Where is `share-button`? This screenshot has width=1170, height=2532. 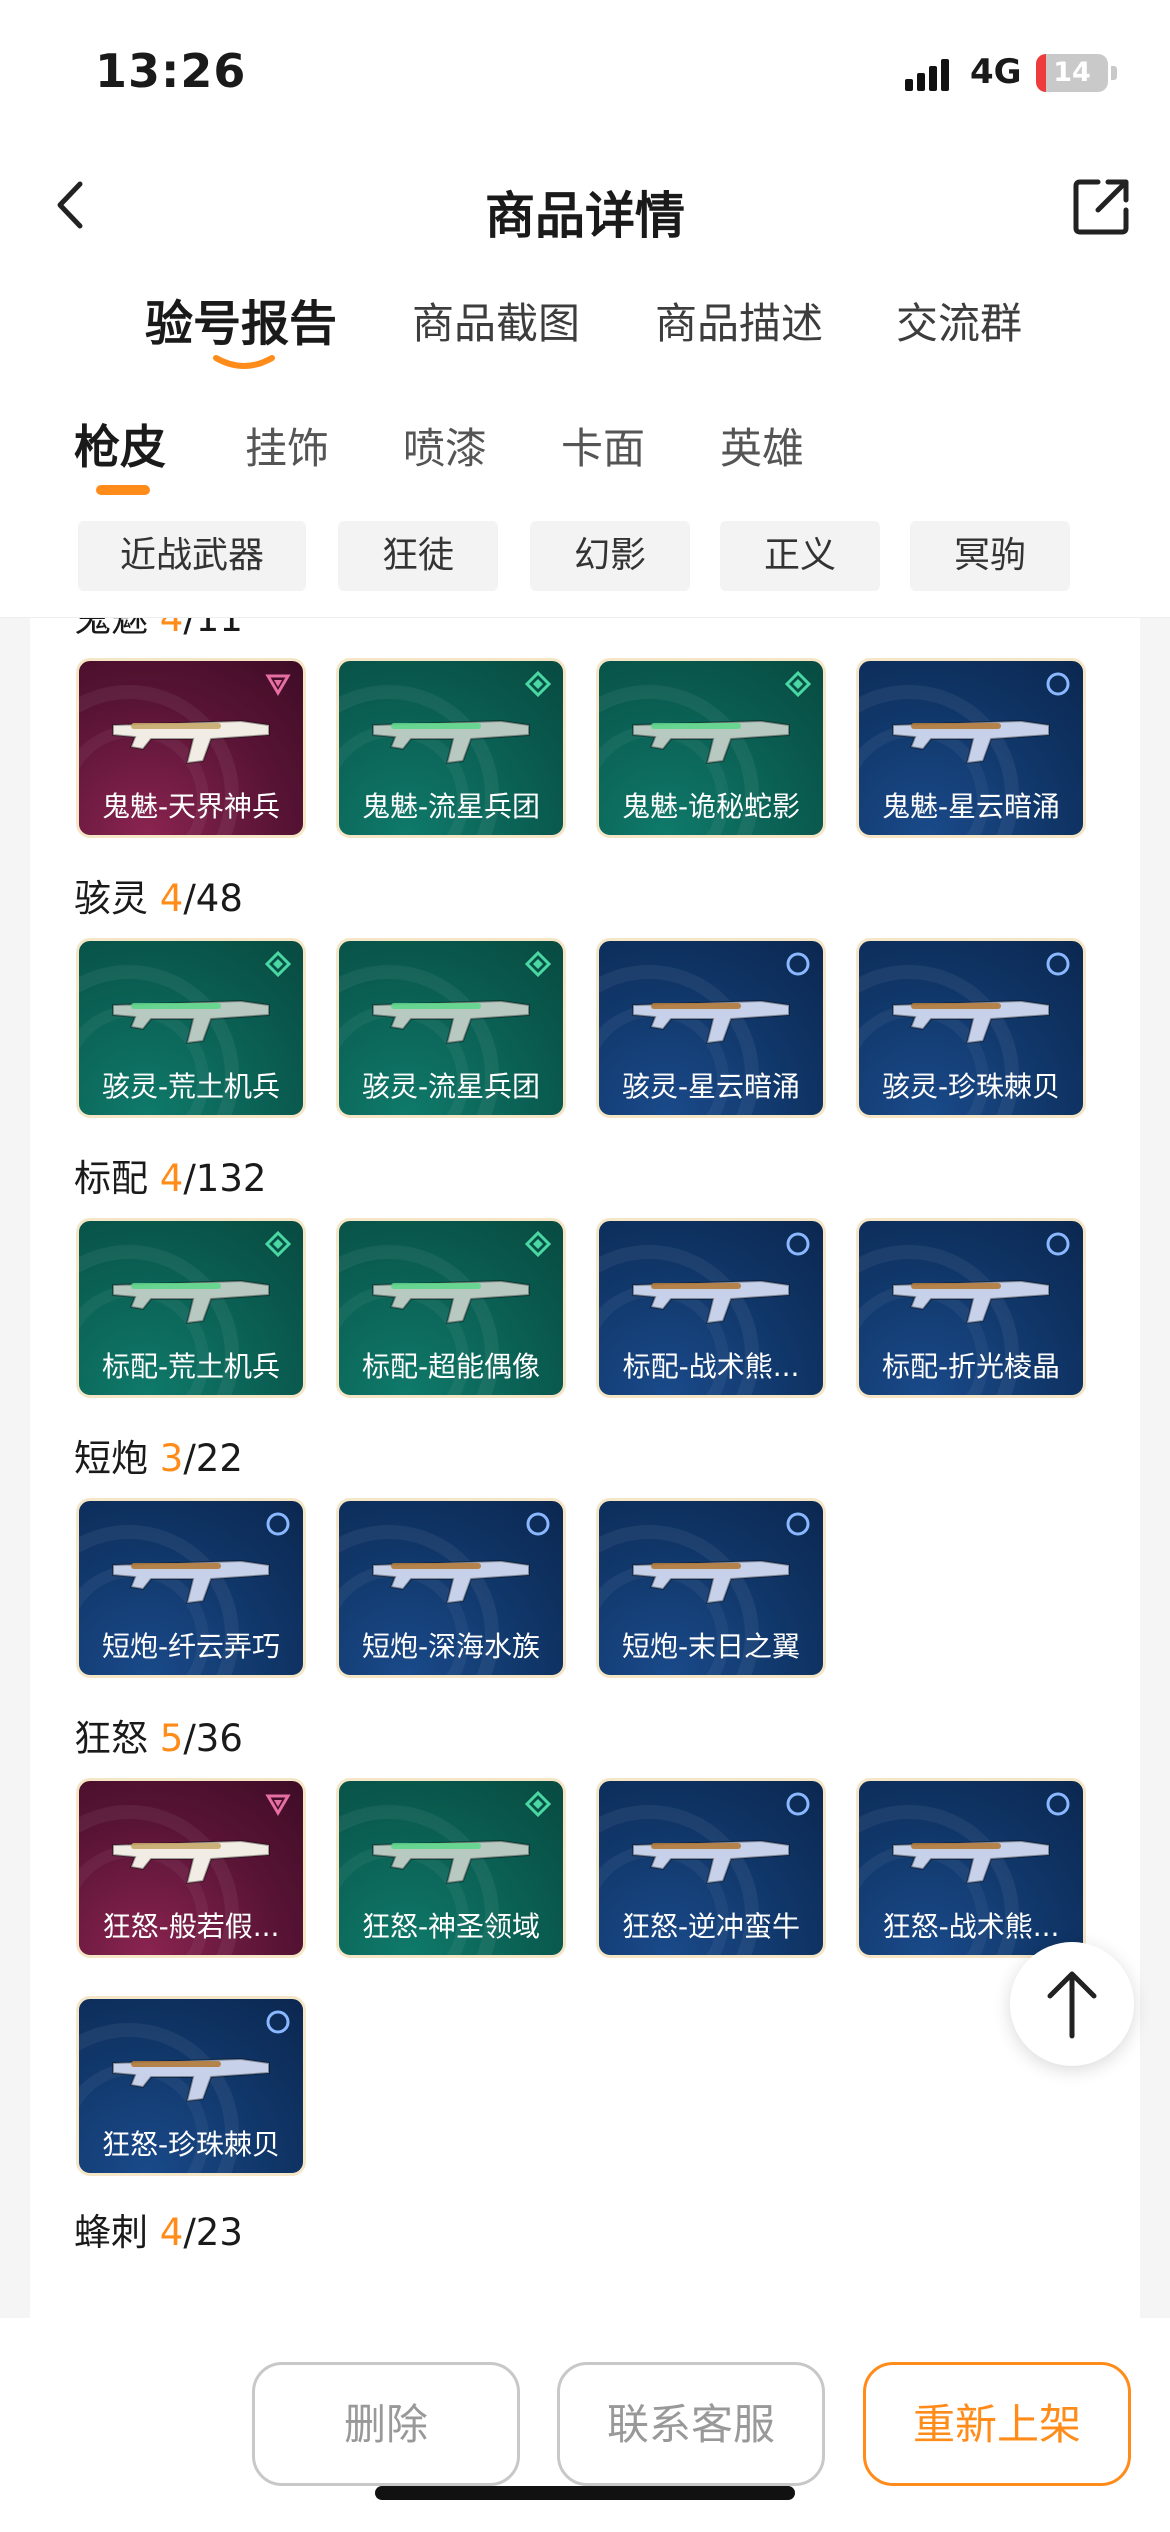
share-button is located at coordinates (1101, 207).